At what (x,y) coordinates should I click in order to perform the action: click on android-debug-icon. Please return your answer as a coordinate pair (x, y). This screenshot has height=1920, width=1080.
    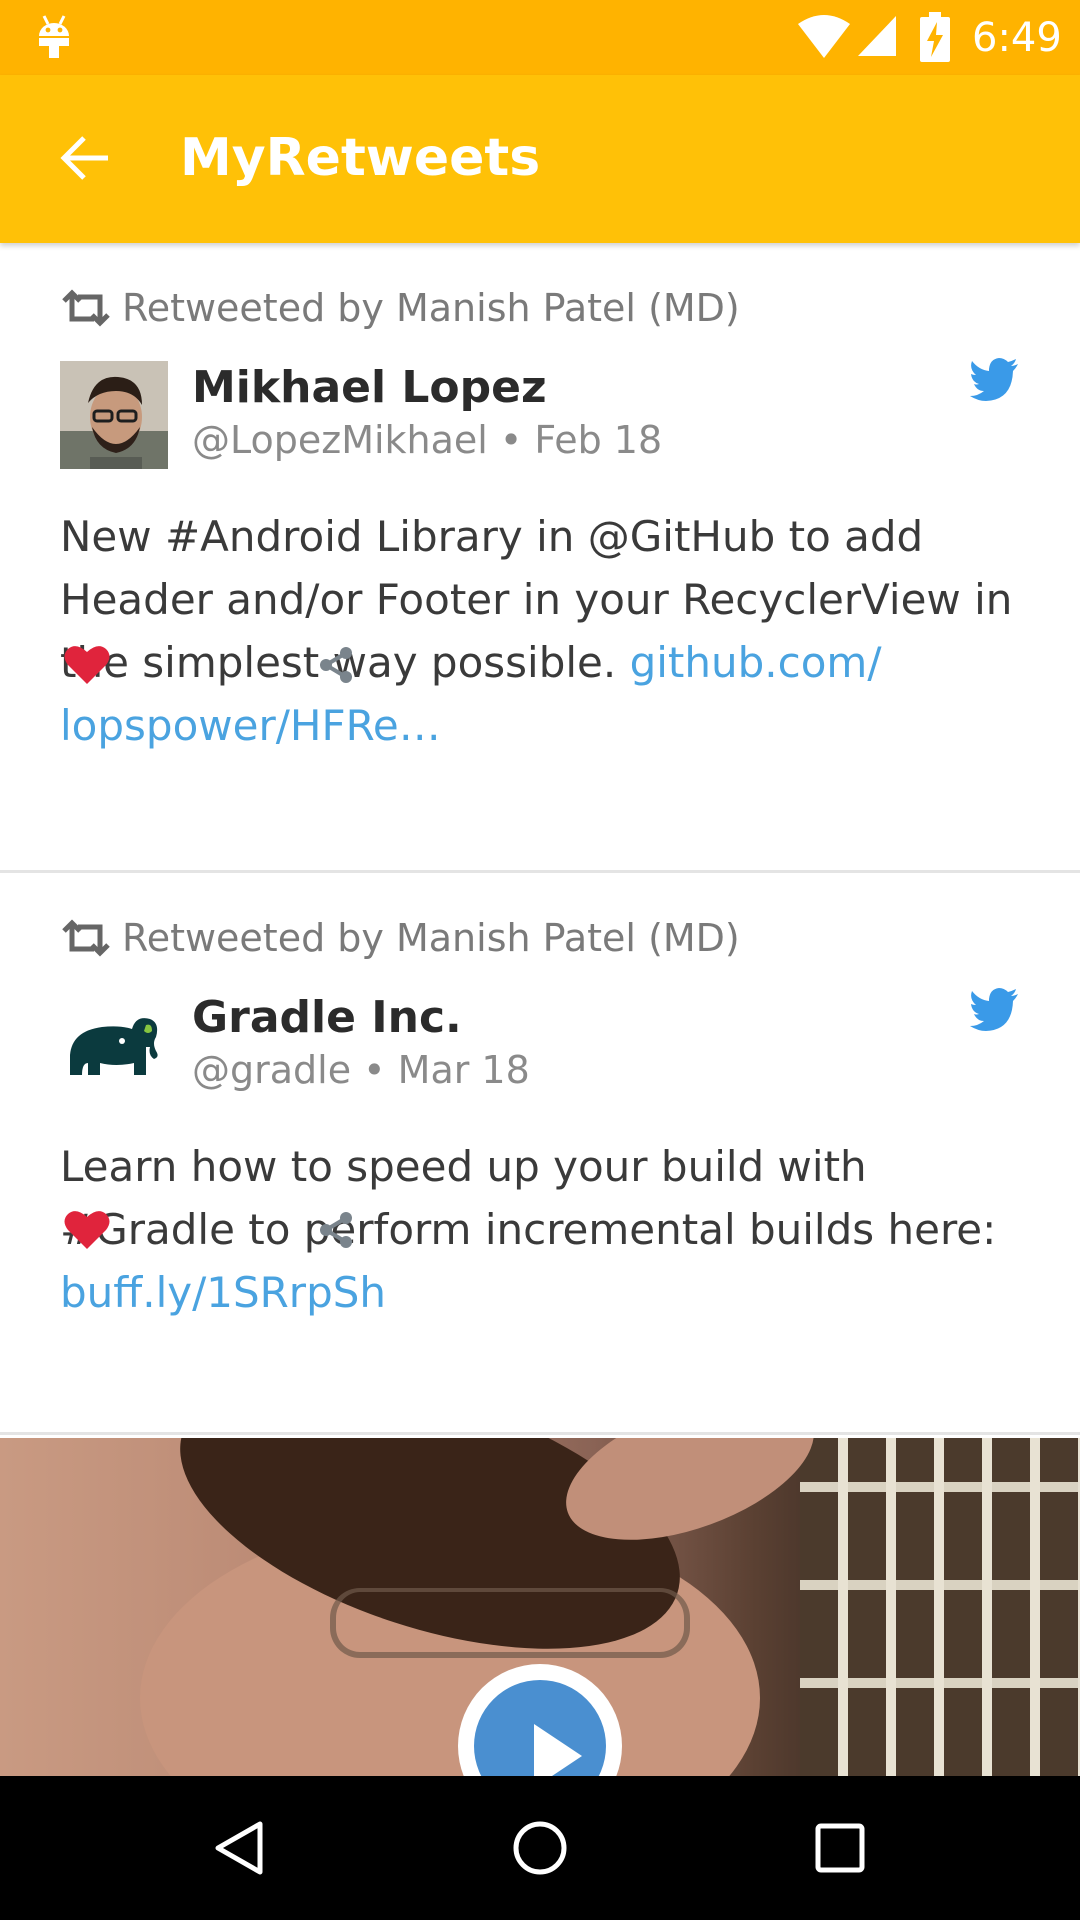
    Looking at the image, I should click on (54, 36).